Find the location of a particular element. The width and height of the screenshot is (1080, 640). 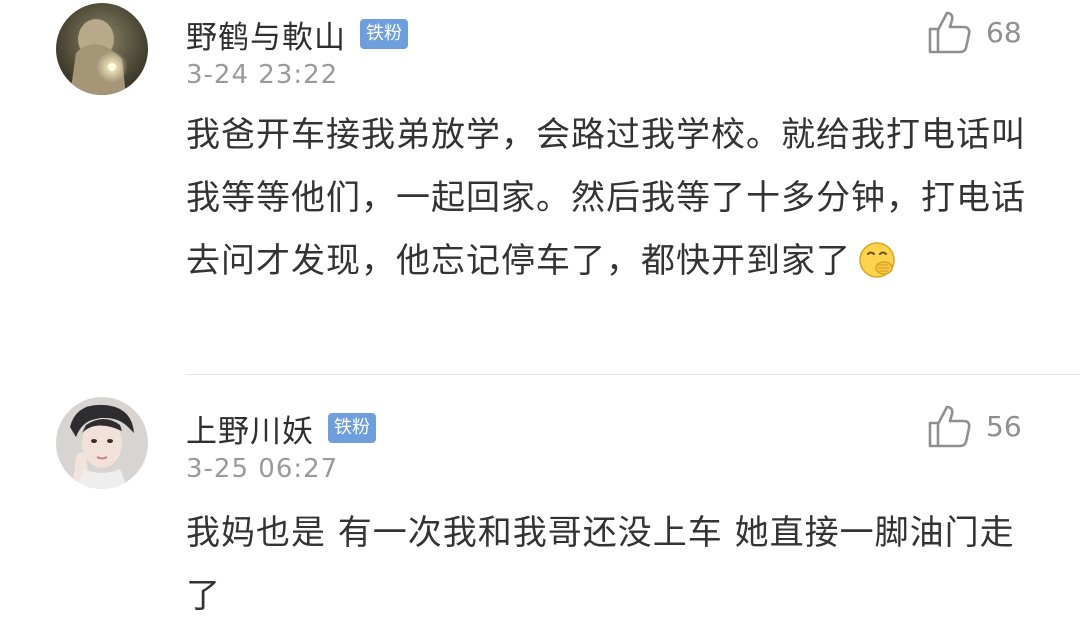

face-with-hand-over-mouth-emoji is located at coordinates (877, 269).